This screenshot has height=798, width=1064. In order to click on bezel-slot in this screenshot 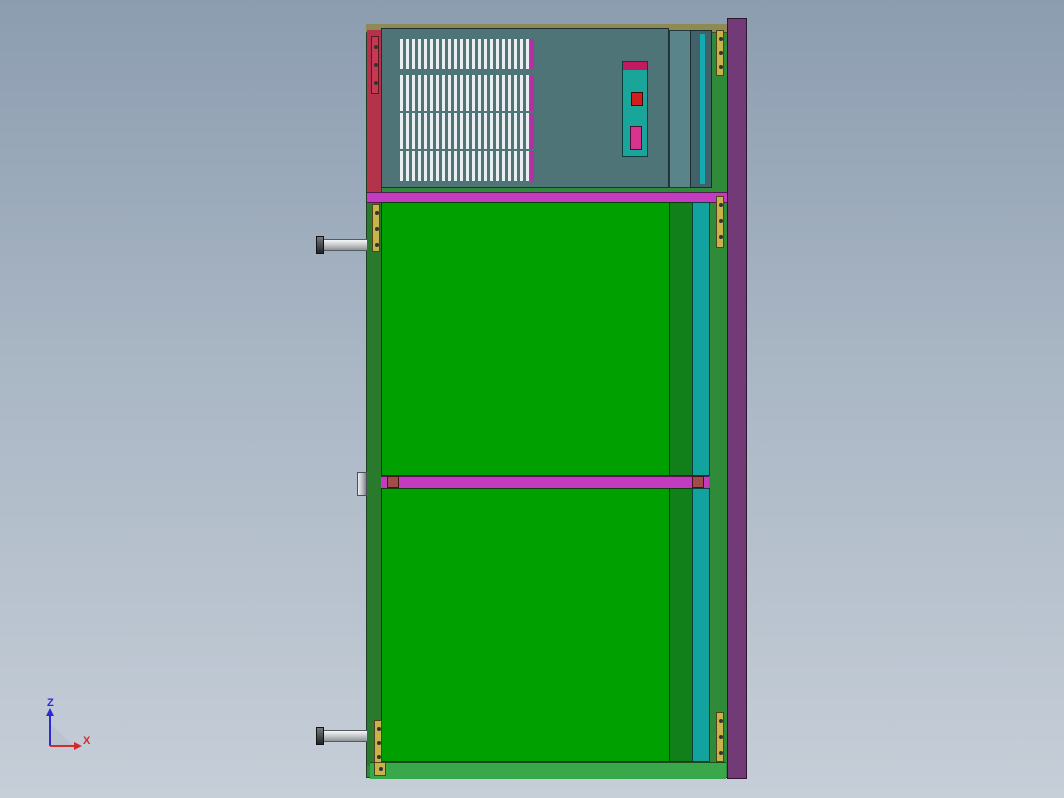, I will do `click(702, 109)`.